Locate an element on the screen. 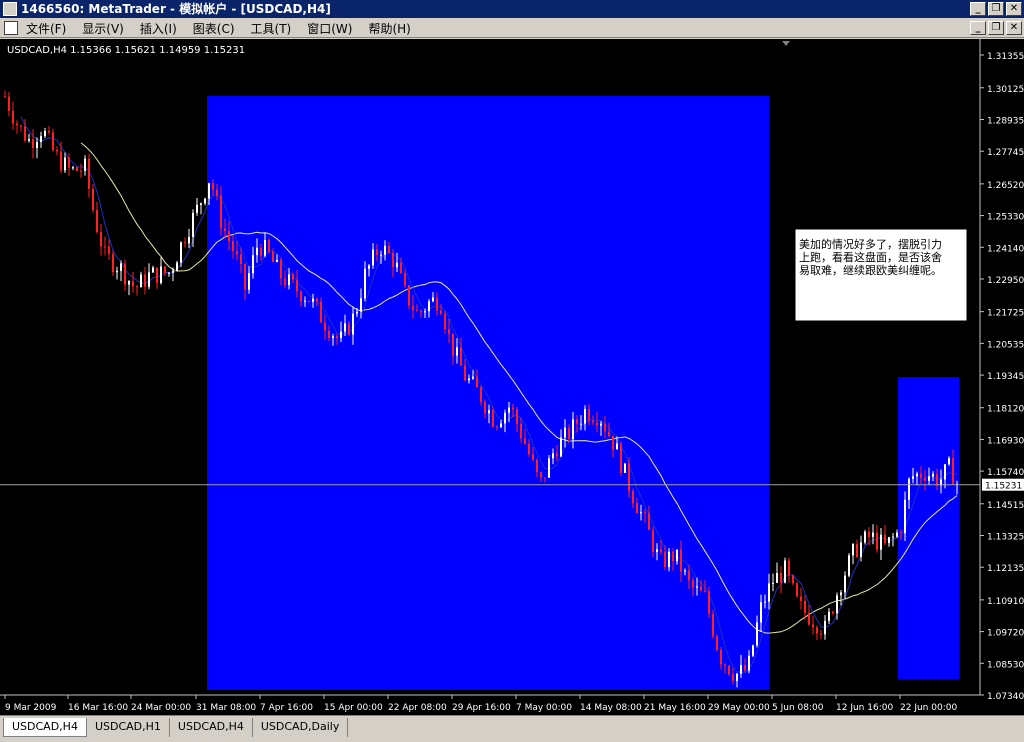  date-label: 14 May 08:00 is located at coordinates (611, 708).